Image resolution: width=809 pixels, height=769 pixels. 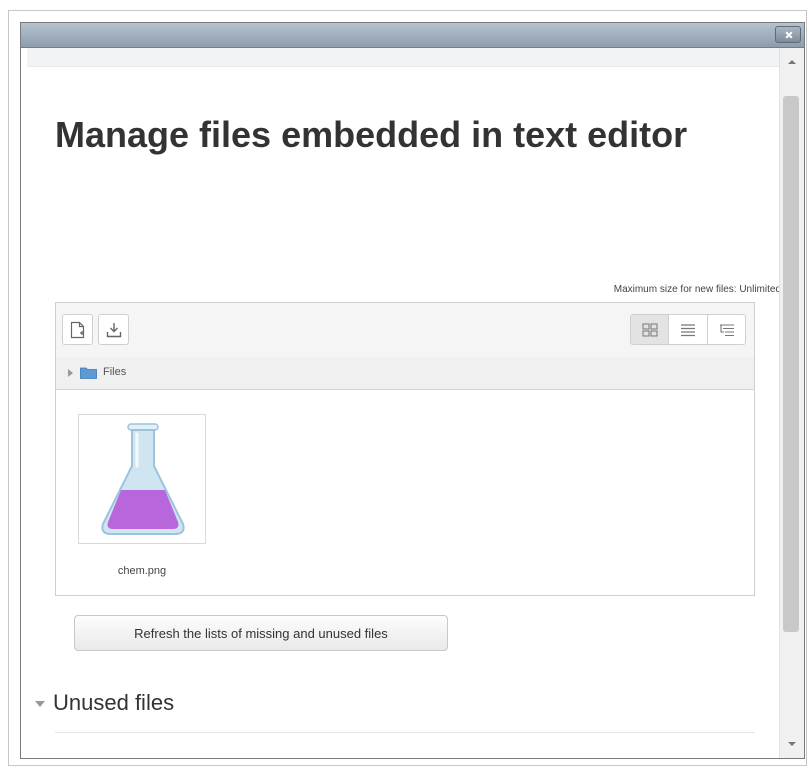 I want to click on vertical-scrollbar, so click(x=791, y=403).